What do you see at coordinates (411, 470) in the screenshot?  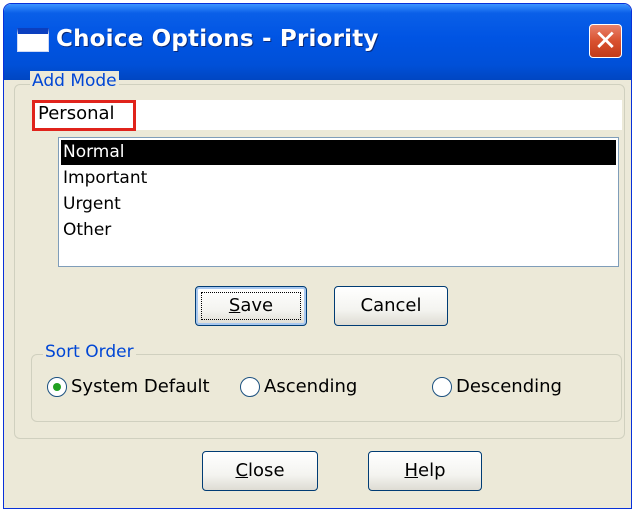 I see `help-mnemonic: H` at bounding box center [411, 470].